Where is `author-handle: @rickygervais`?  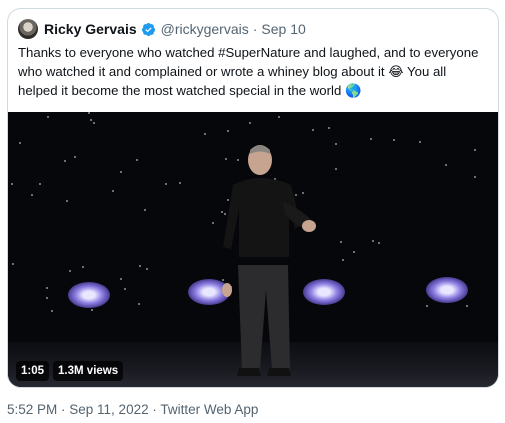 author-handle: @rickygervais is located at coordinates (205, 29).